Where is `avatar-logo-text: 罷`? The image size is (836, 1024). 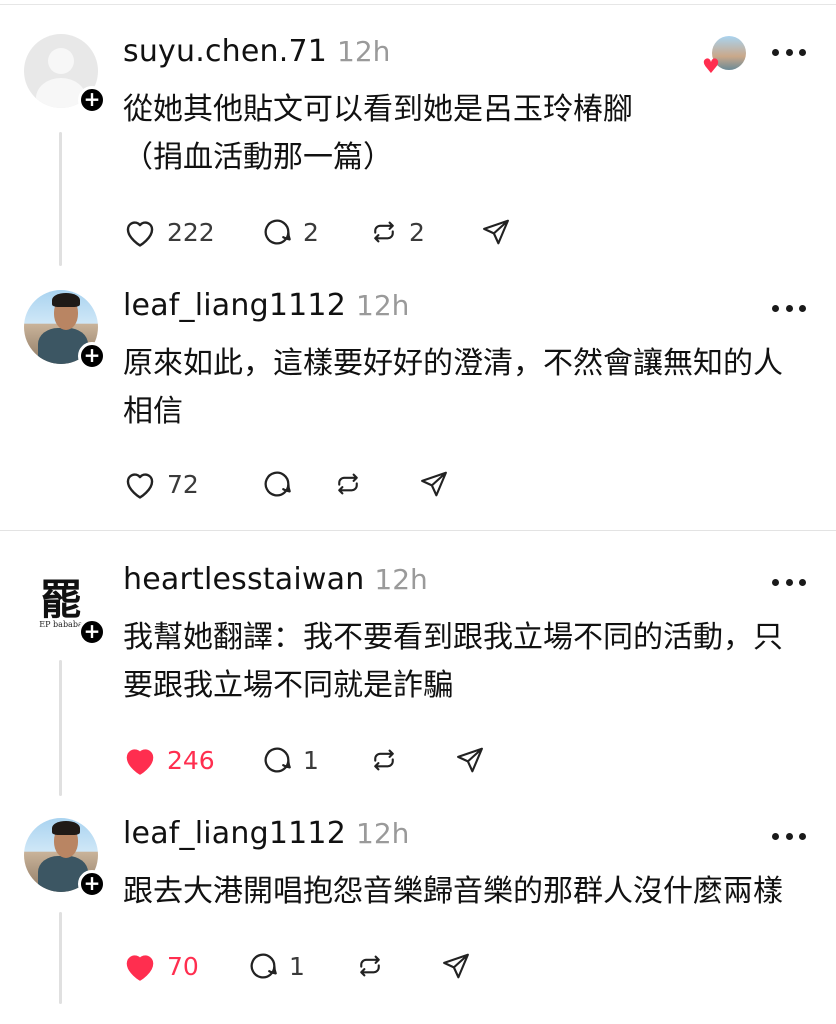
avatar-logo-text: 罷 is located at coordinates (60, 599).